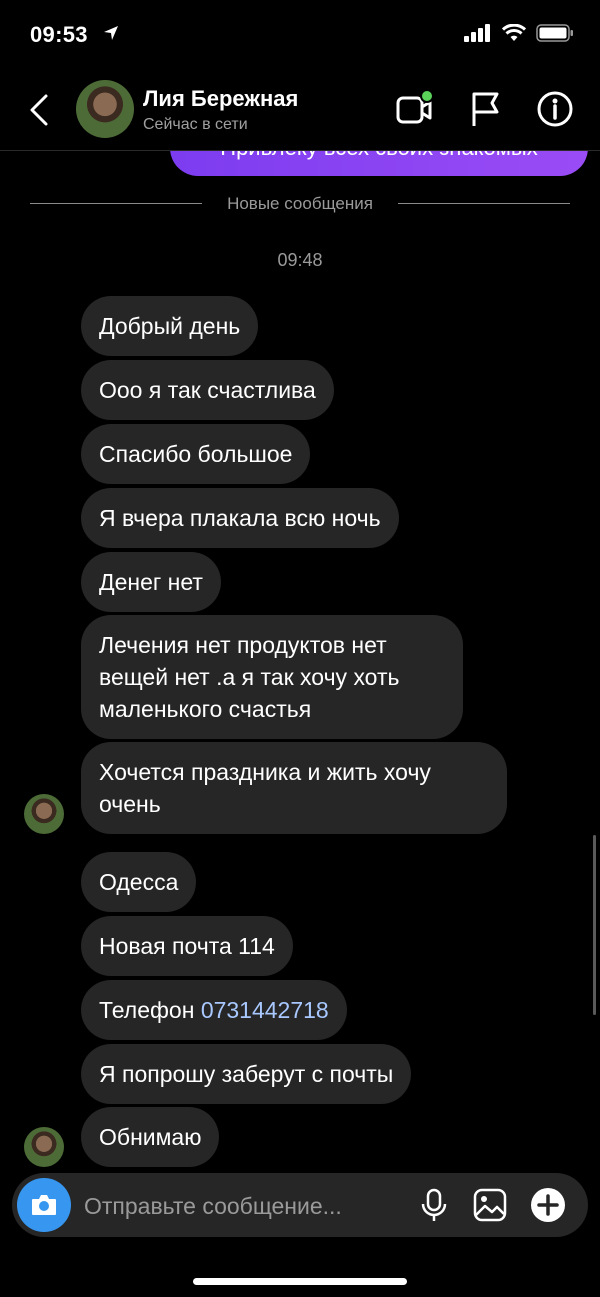 Image resolution: width=600 pixels, height=1297 pixels. What do you see at coordinates (300, 110) in the screenshot?
I see `chat-header: Лия Бережная Сейчас в сети` at bounding box center [300, 110].